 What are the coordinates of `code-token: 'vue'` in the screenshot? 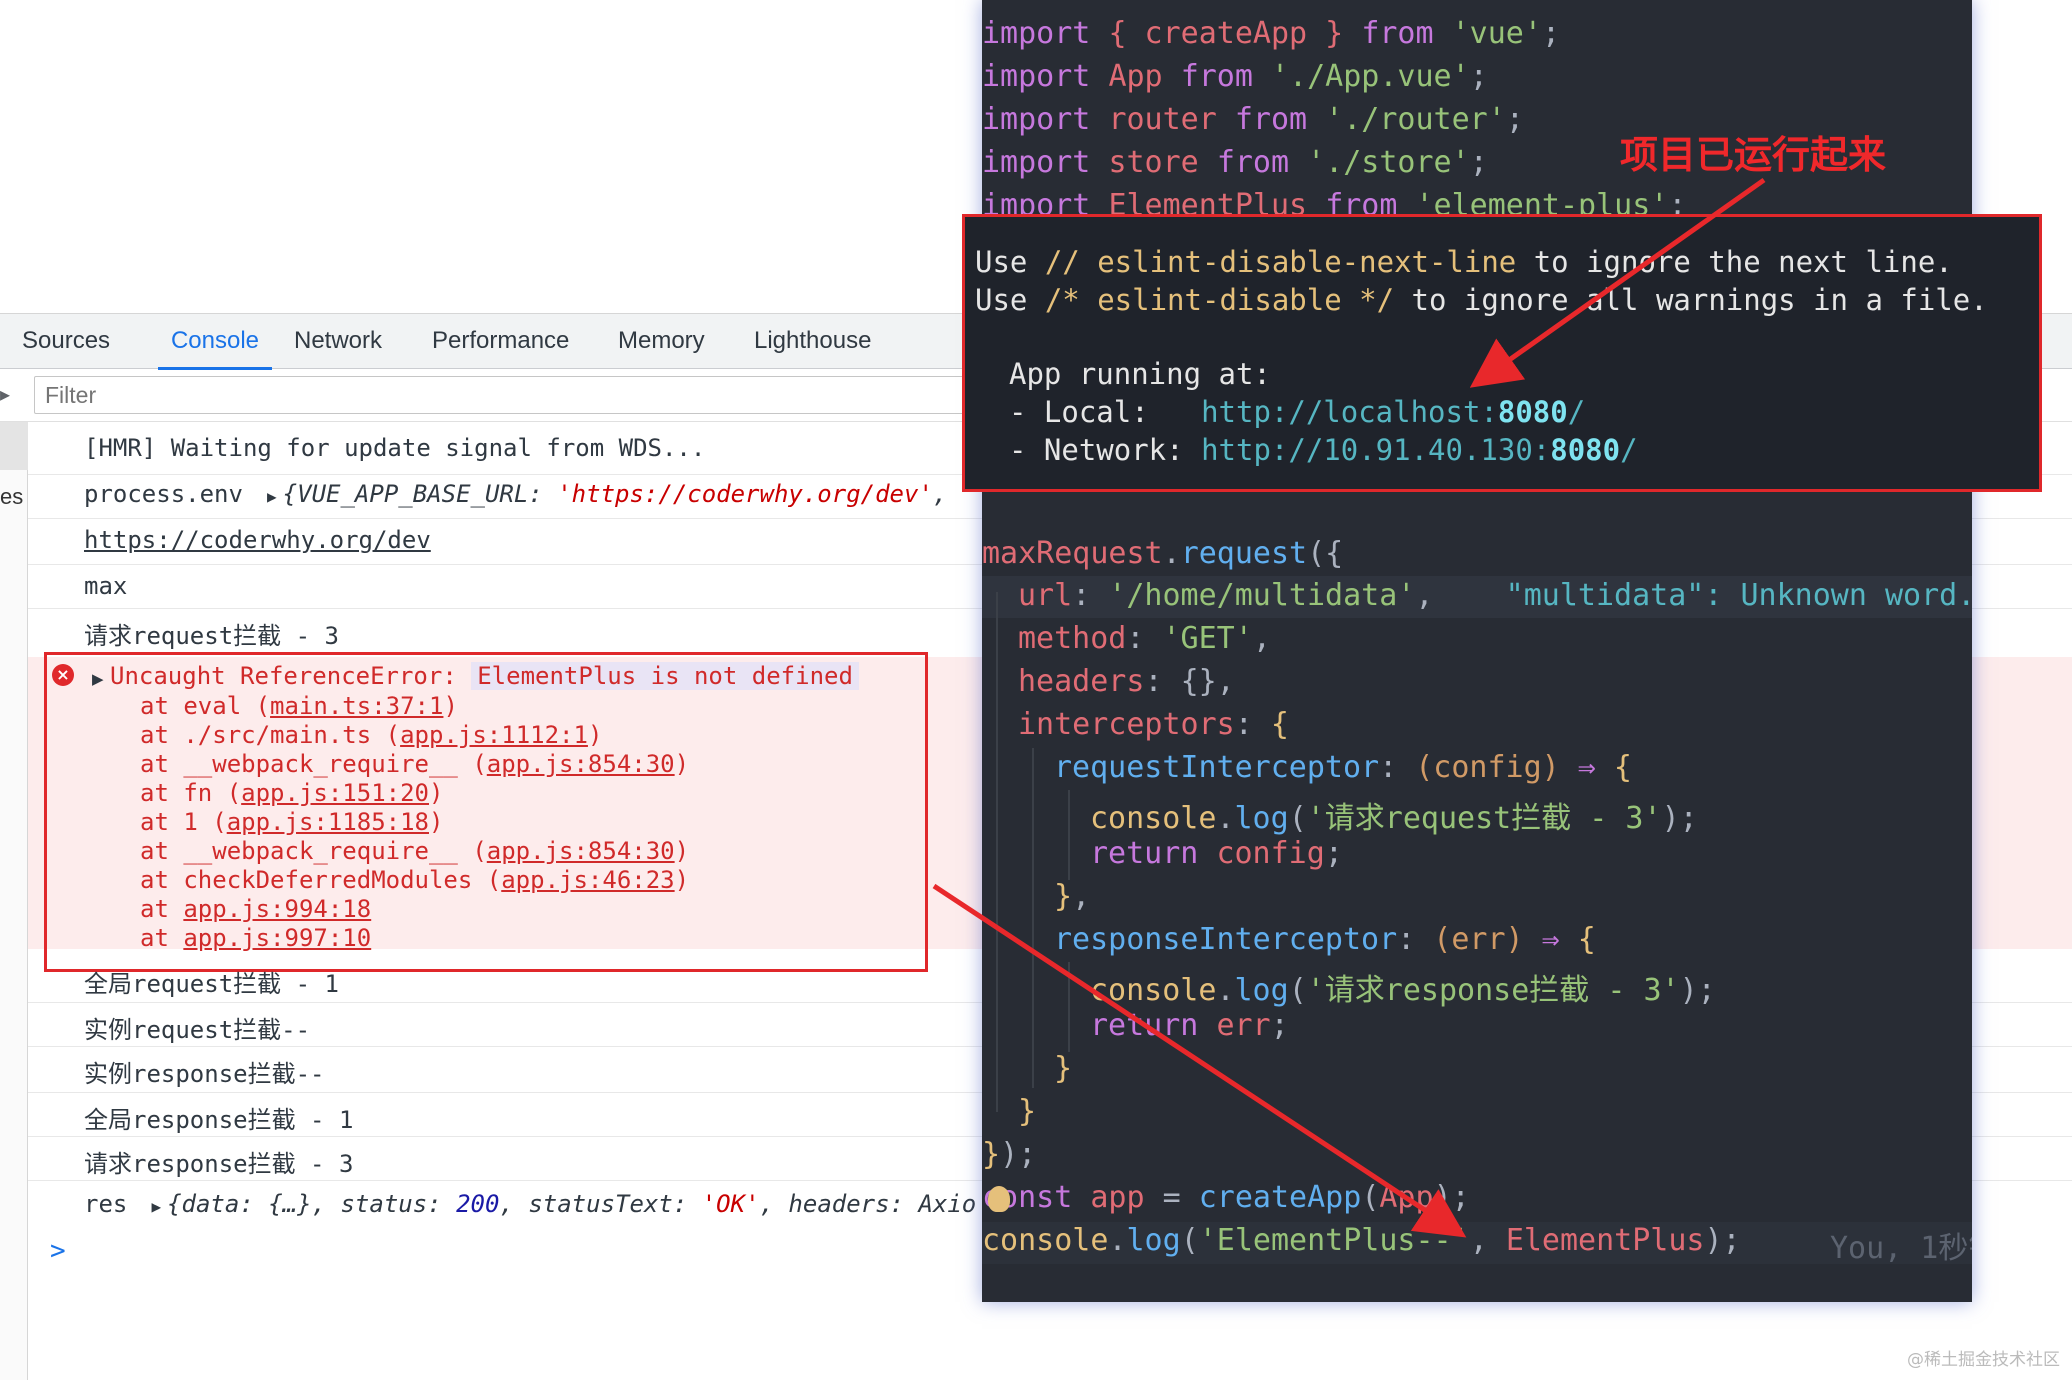 It's located at (1496, 33).